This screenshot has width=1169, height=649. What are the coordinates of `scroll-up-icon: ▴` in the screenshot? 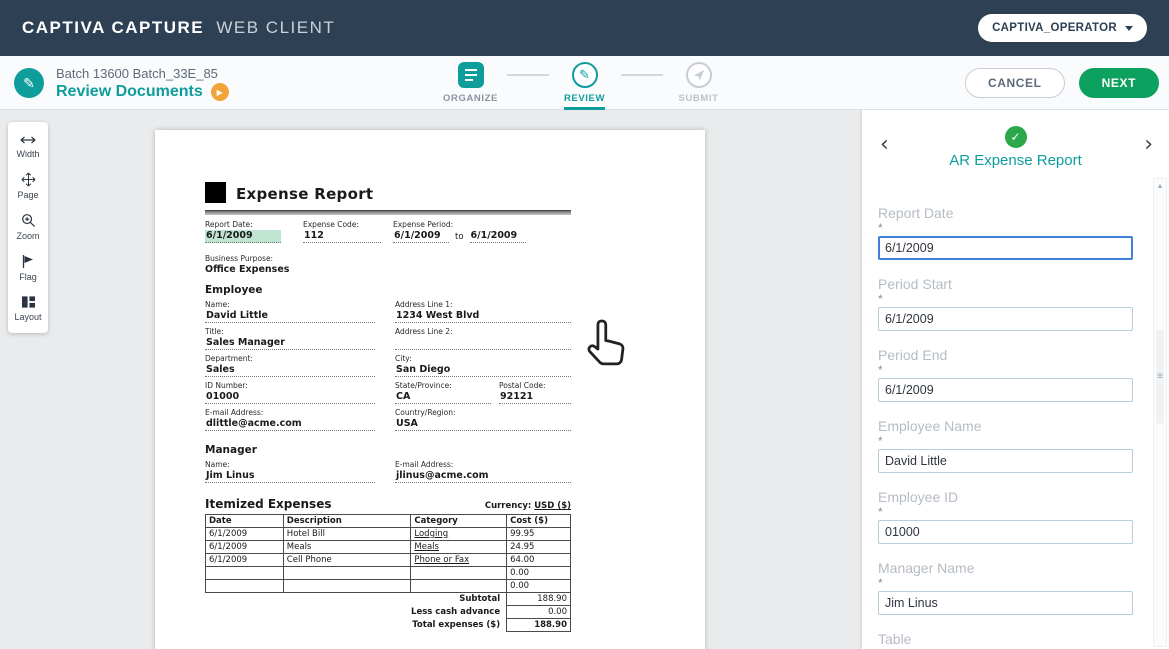 It's located at (1160, 184).